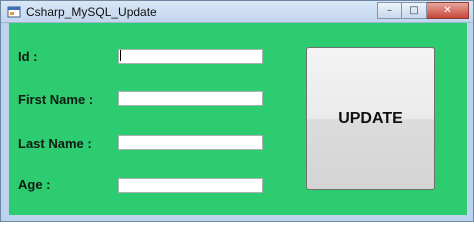  What do you see at coordinates (237, 12) in the screenshot?
I see `title-bar: Csharp_MySQL_Update – □ ✕` at bounding box center [237, 12].